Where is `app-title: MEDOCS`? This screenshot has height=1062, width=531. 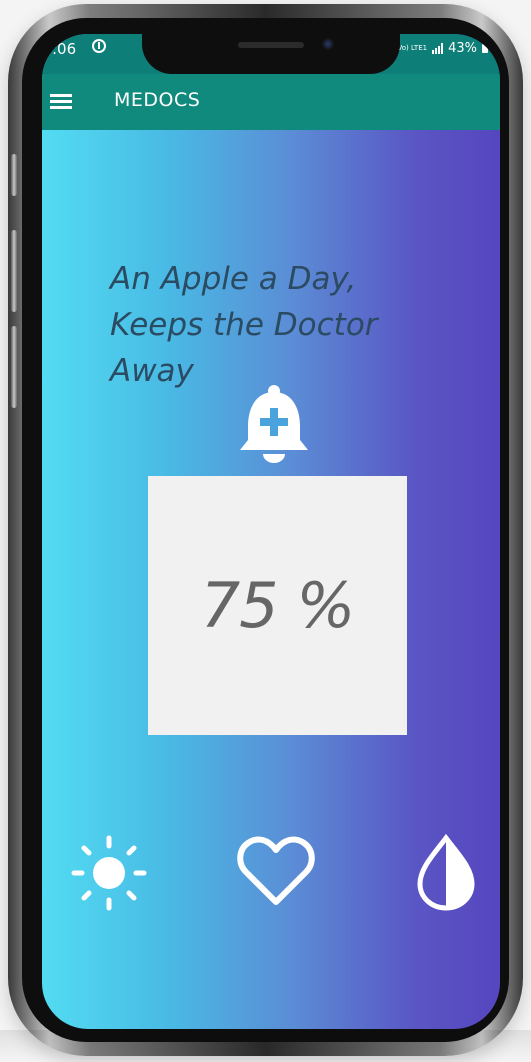
app-title: MEDOCS is located at coordinates (157, 100).